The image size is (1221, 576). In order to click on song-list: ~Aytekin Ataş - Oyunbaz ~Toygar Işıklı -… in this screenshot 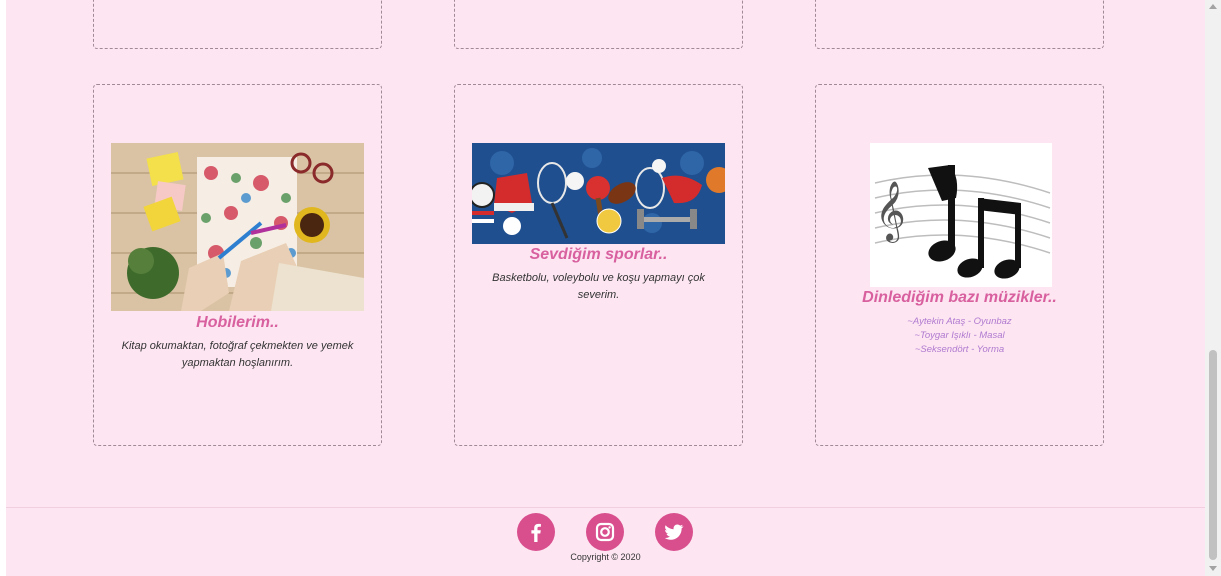, I will do `click(959, 336)`.